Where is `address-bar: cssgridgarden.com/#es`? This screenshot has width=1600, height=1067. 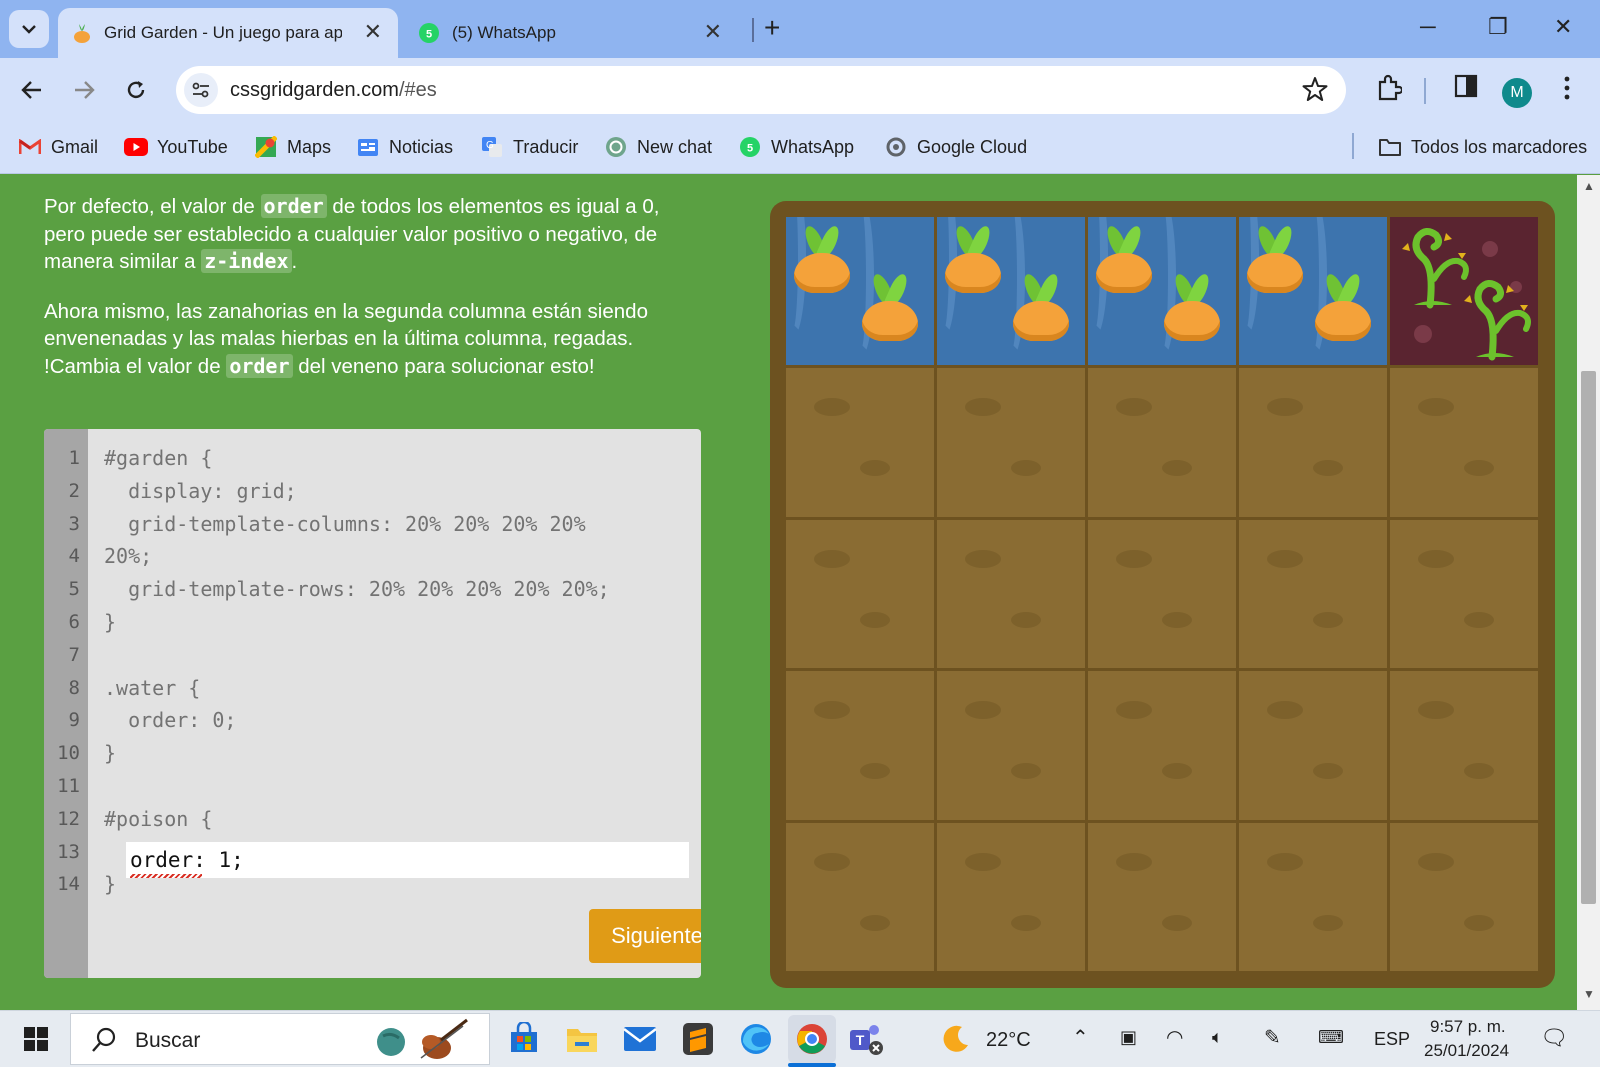 address-bar: cssgridgarden.com/#es is located at coordinates (761, 90).